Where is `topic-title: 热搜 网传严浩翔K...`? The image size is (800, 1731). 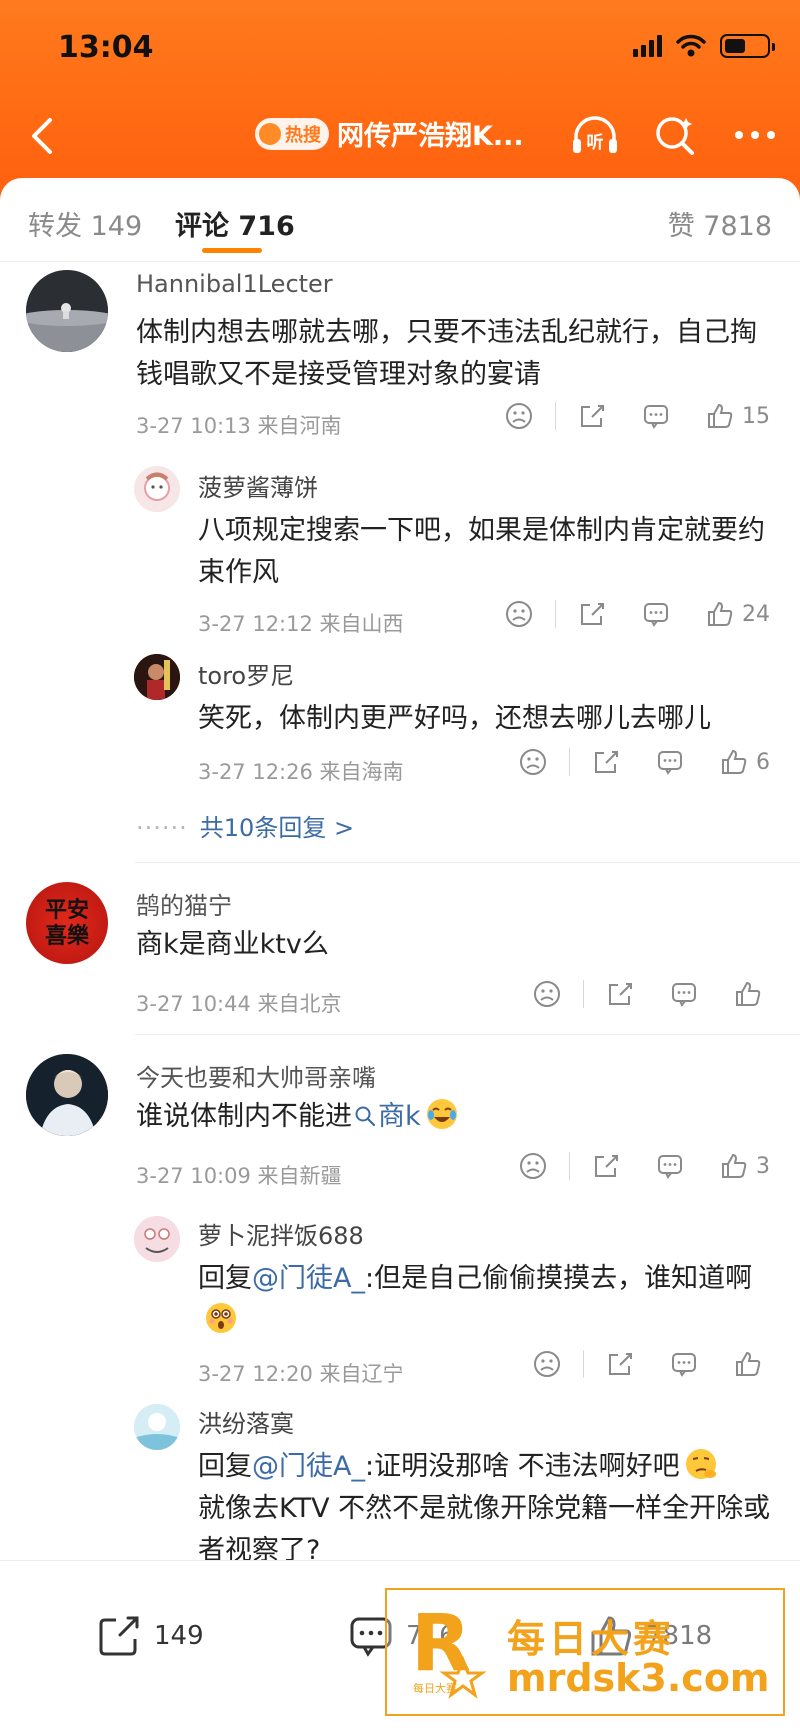
topic-title: 热搜 网传严浩翔K... is located at coordinates (389, 133).